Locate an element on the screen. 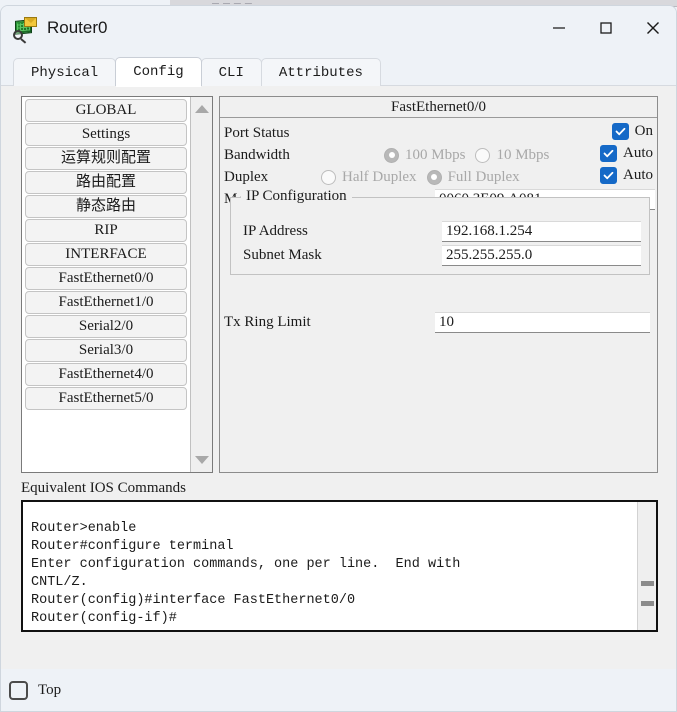 The height and width of the screenshot is (712, 677). ip-address-label: IP Address is located at coordinates (275, 230).